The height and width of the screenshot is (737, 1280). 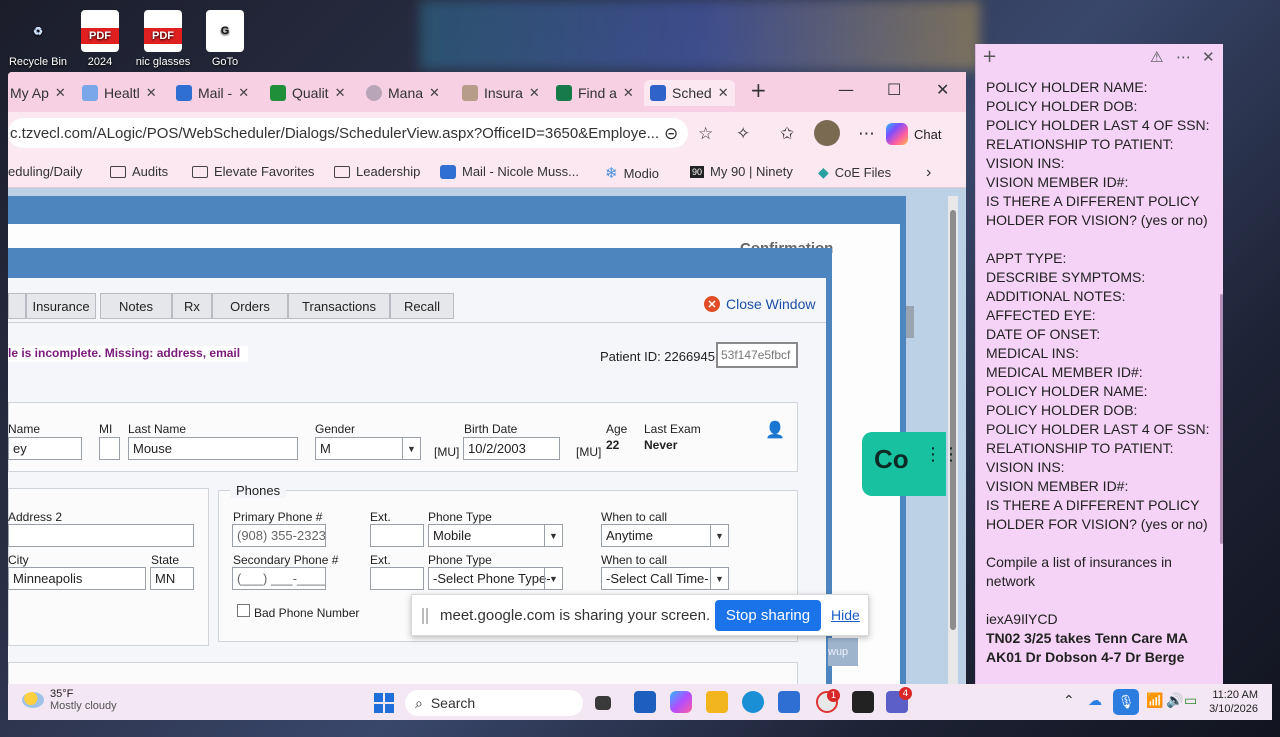 I want to click on page-scrollbar, so click(x=953, y=440).